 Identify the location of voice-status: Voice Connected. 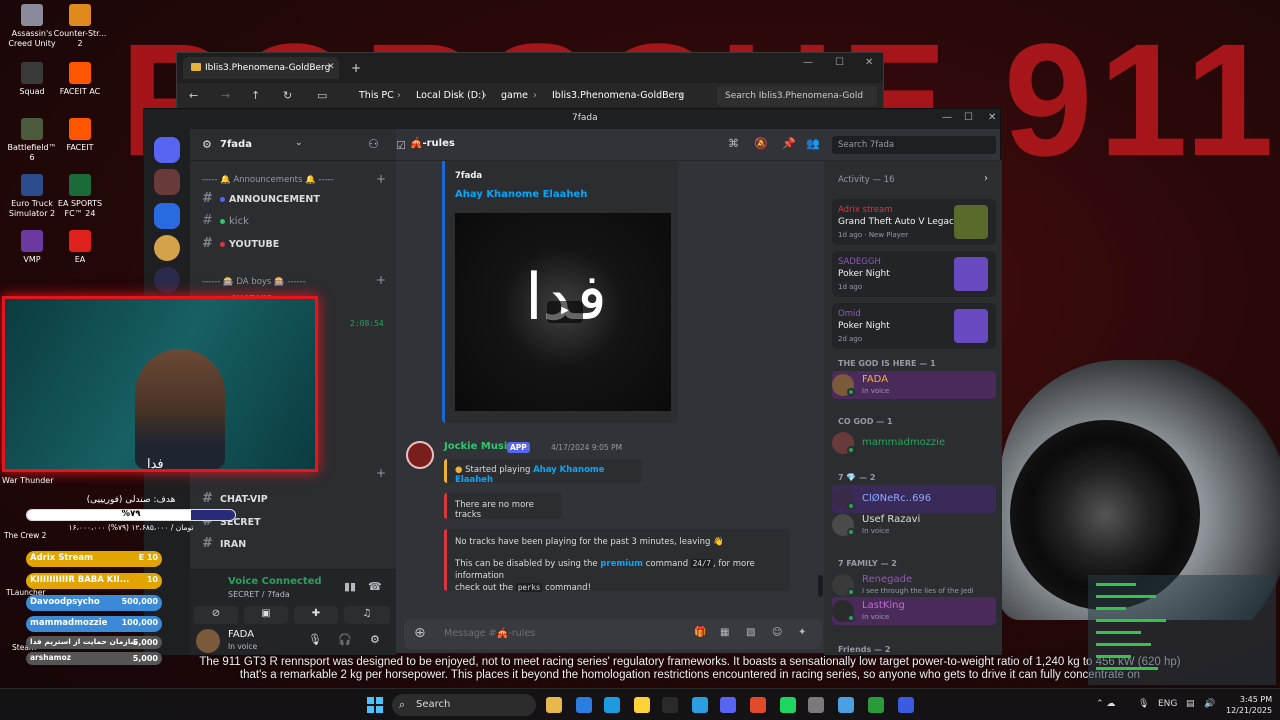
(275, 581).